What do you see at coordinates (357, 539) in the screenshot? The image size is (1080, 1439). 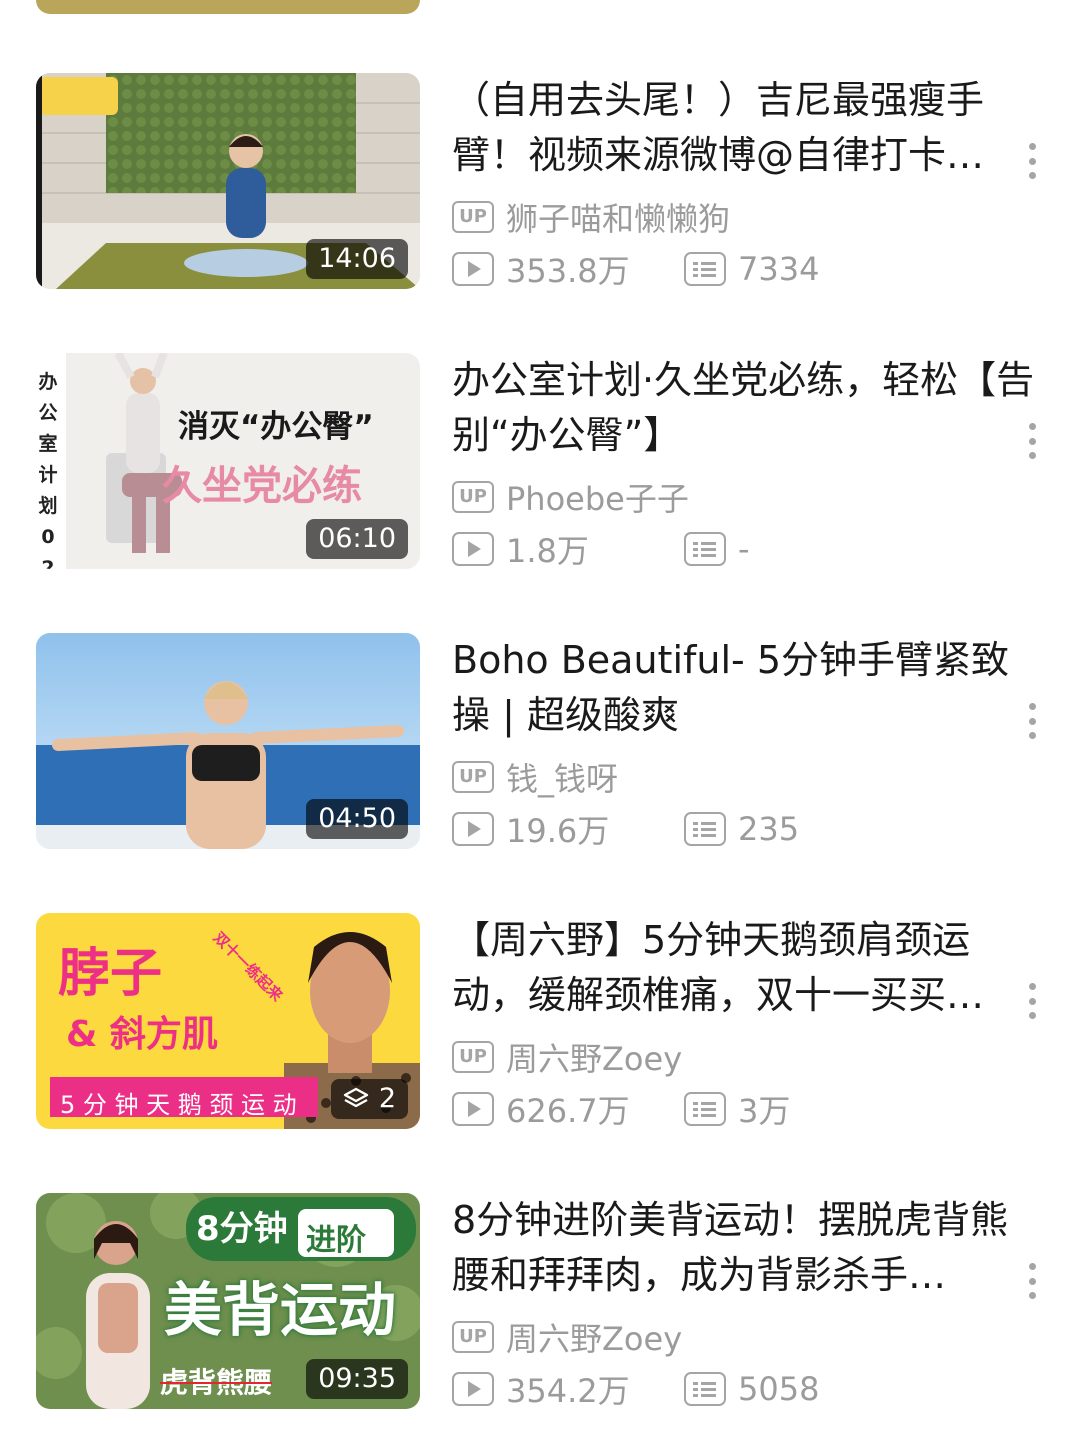 I see `video-duration: 06:10` at bounding box center [357, 539].